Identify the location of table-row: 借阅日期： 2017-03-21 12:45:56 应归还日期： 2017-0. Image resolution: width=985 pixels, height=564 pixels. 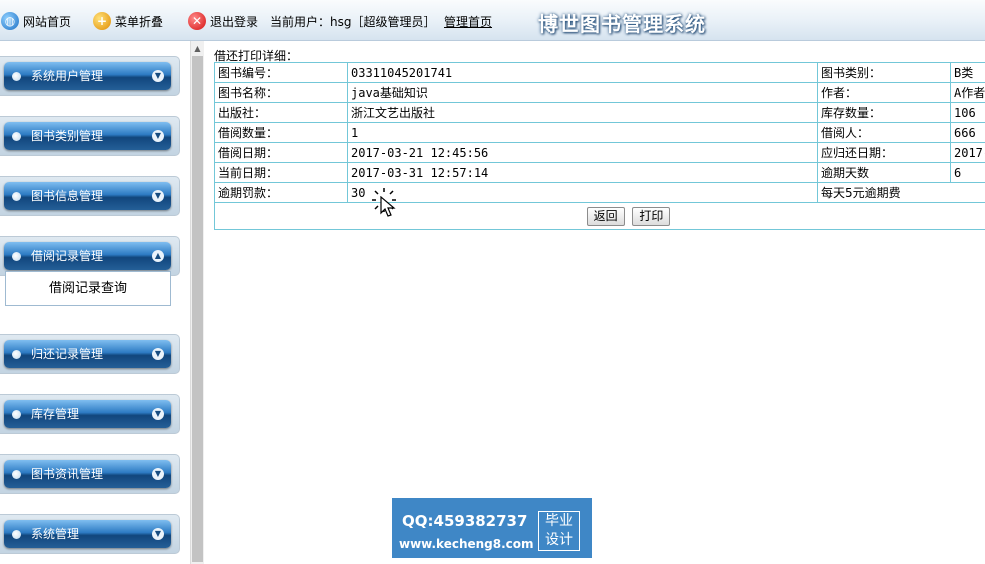
(599, 152).